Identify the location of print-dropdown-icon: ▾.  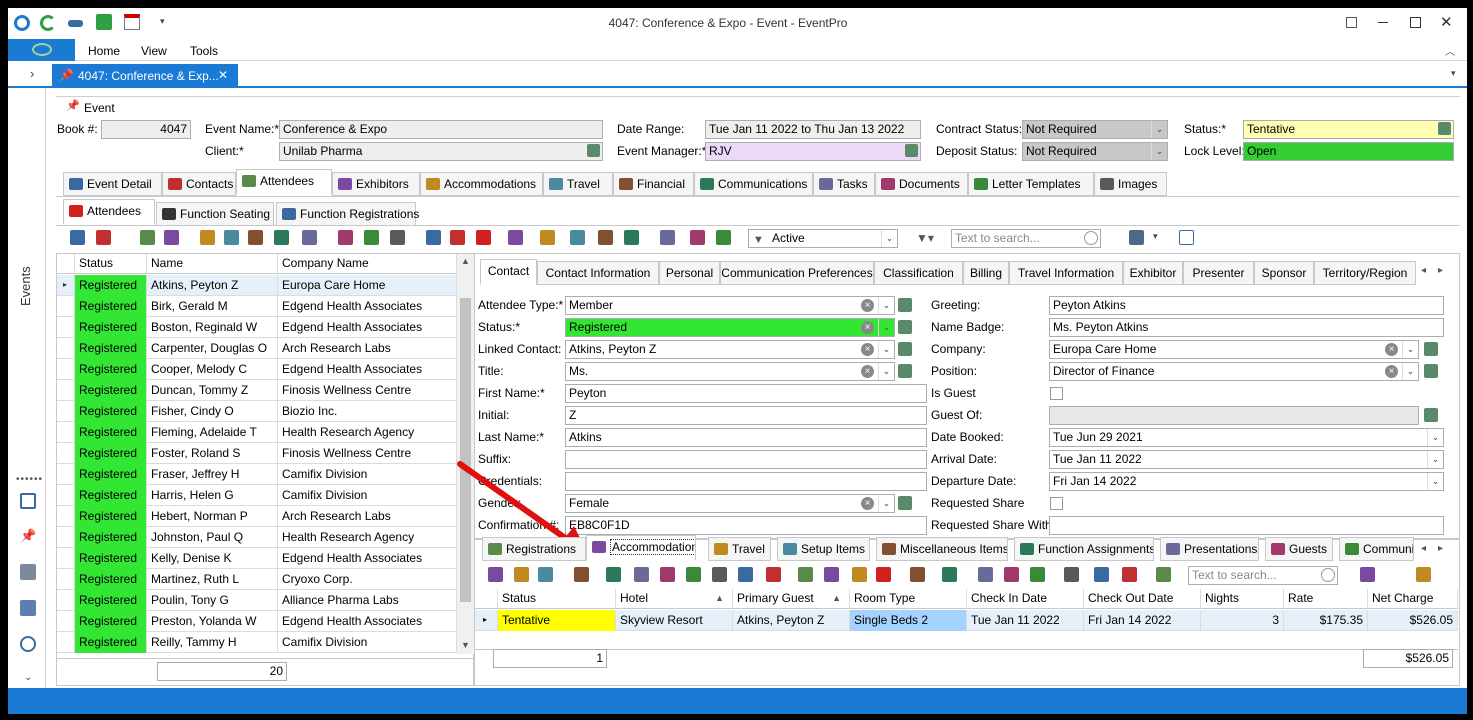
(1155, 236).